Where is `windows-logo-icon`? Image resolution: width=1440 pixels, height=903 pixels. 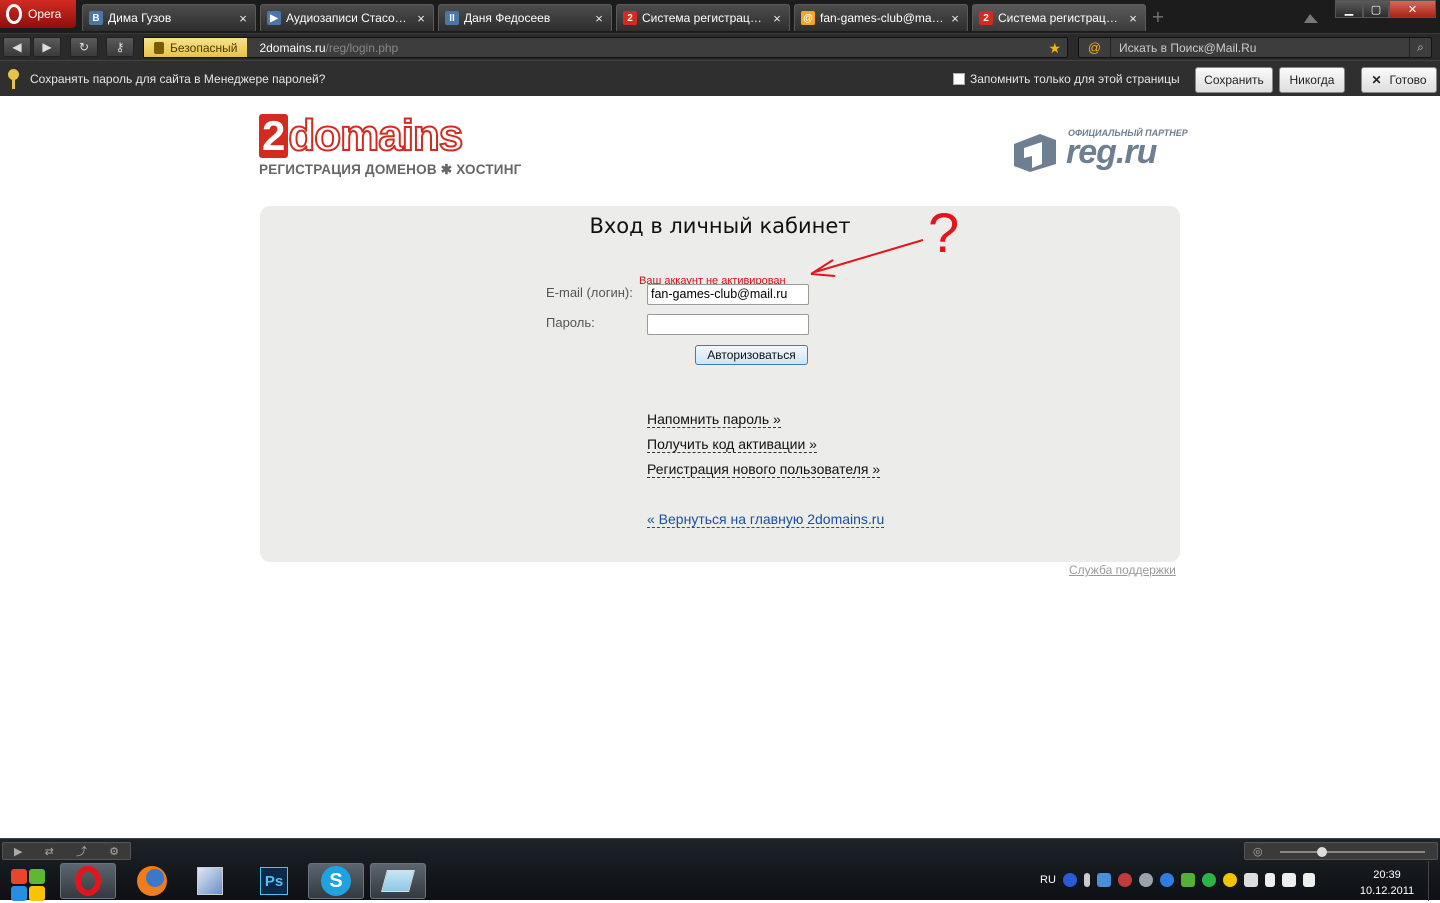 windows-logo-icon is located at coordinates (19, 876).